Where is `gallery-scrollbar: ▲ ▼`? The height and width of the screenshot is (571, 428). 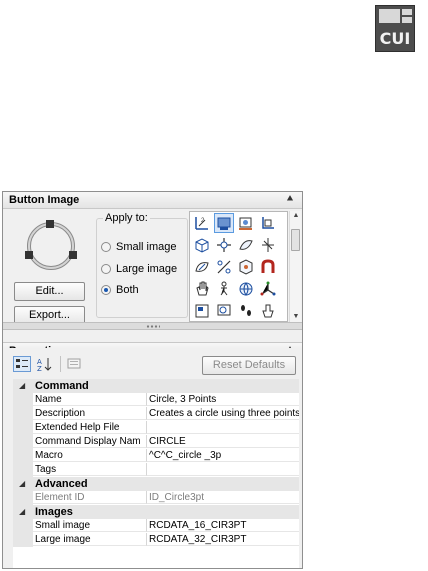 gallery-scrollbar: ▲ ▼ is located at coordinates (295, 266).